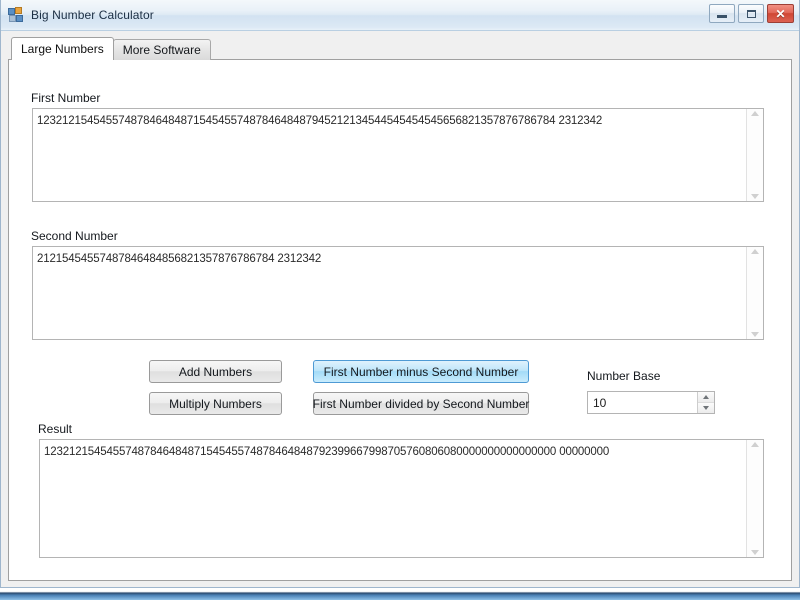 Image resolution: width=800 pixels, height=600 pixels. I want to click on chevron-down-icon, so click(706, 408).